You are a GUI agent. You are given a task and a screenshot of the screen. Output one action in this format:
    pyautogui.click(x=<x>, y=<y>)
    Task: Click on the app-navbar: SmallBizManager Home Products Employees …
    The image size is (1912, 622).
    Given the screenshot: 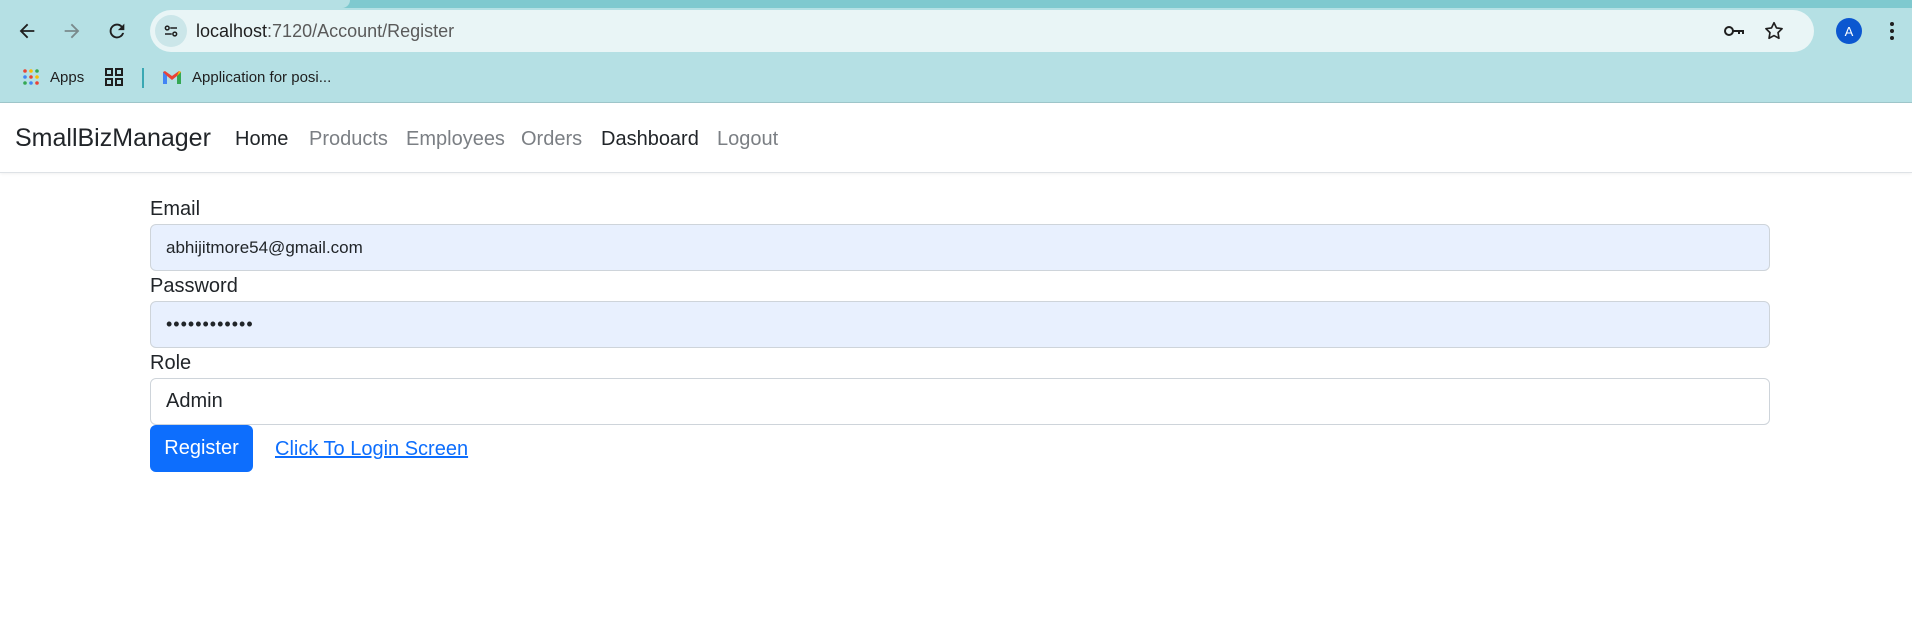 What is the action you would take?
    pyautogui.click(x=956, y=138)
    